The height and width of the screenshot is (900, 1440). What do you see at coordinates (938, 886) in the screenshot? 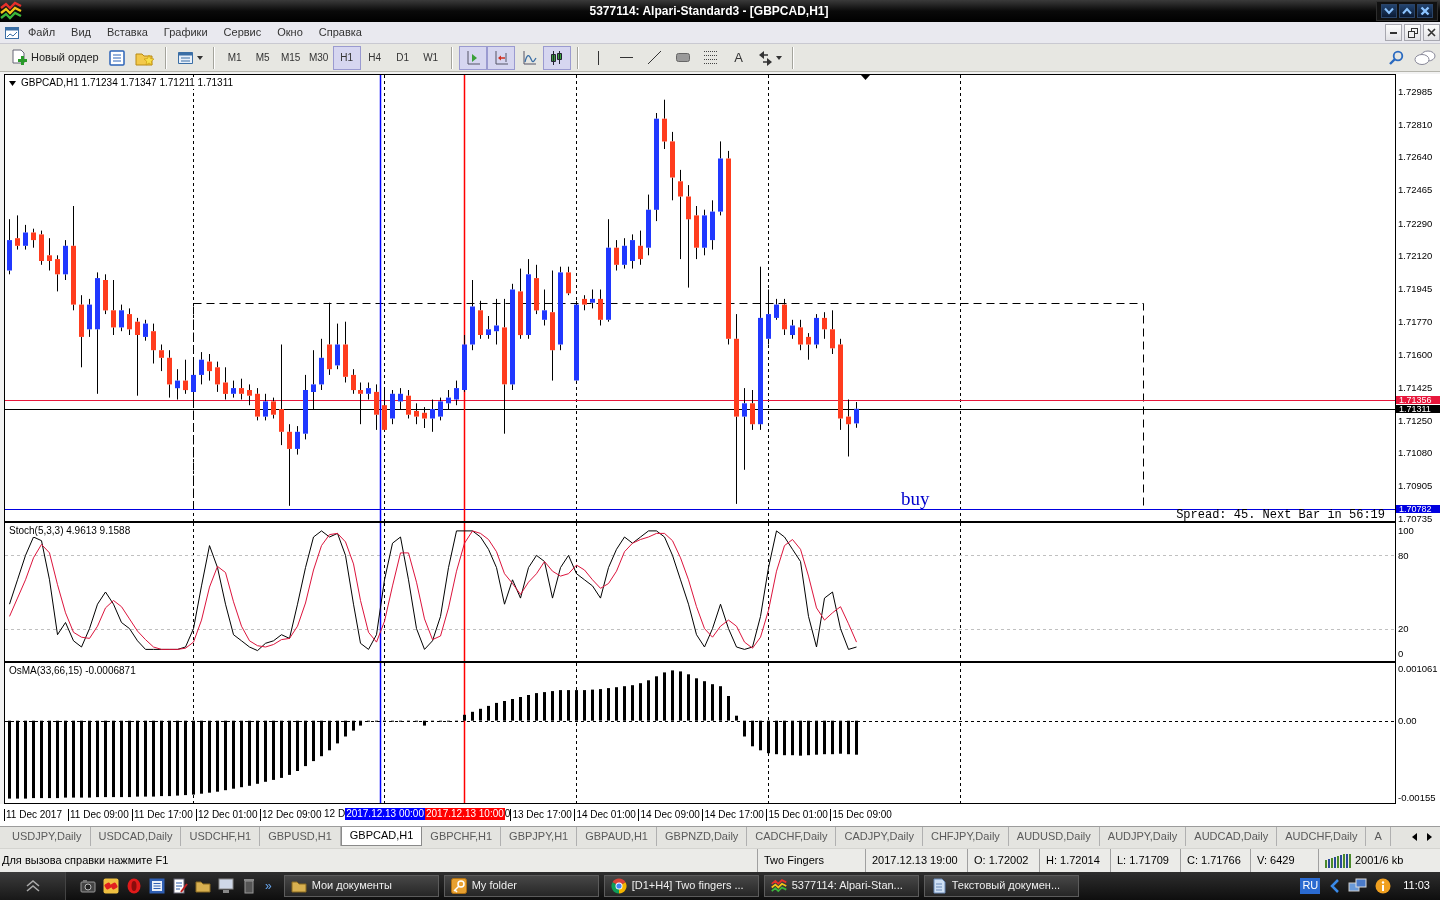
I see `notepad-icon` at bounding box center [938, 886].